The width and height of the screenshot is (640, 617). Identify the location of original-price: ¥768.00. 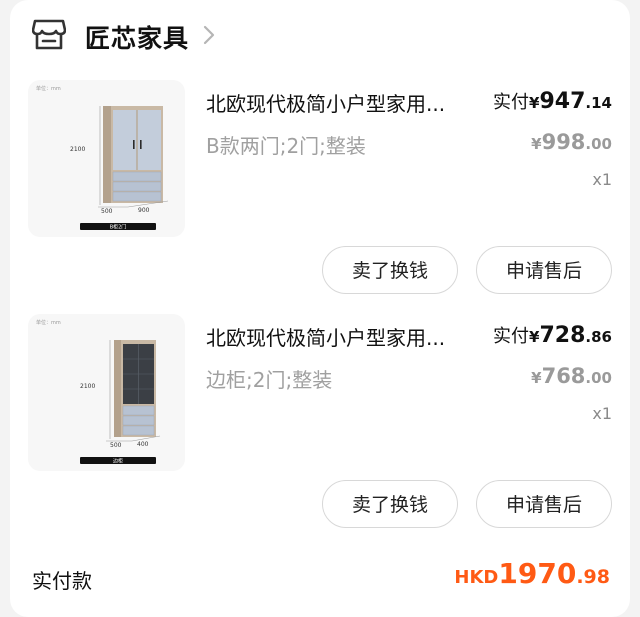
(571, 376).